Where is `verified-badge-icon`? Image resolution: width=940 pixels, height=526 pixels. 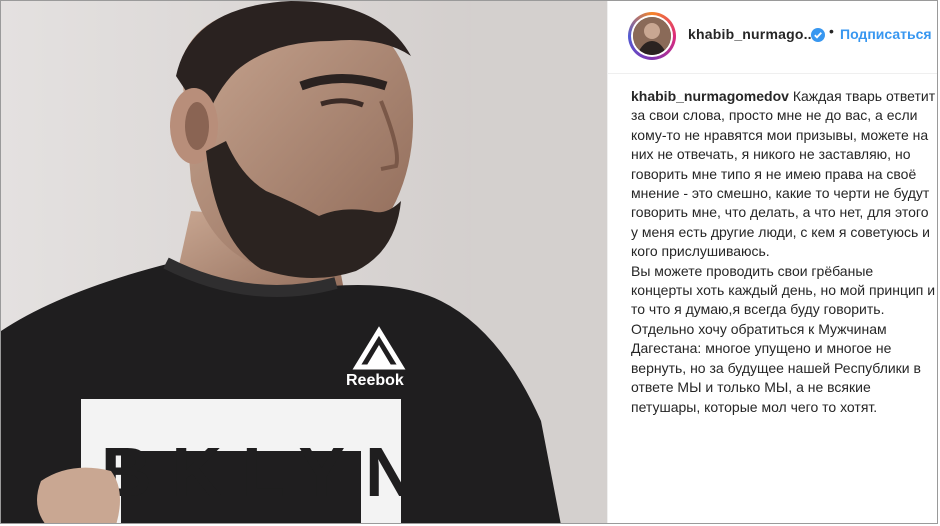
verified-badge-icon is located at coordinates (818, 35).